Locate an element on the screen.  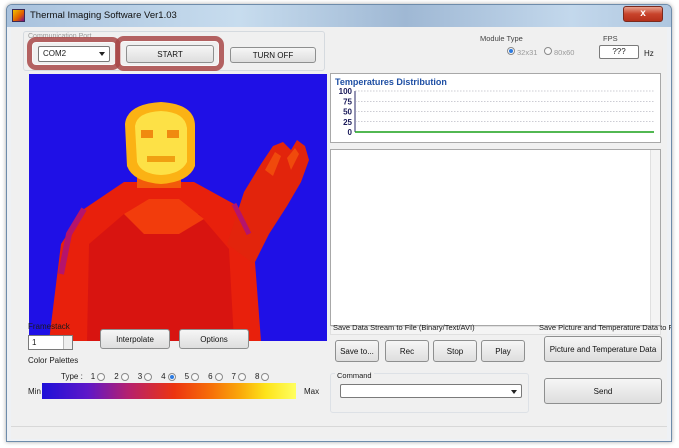
framestack-value: 1 is located at coordinates (34, 342).